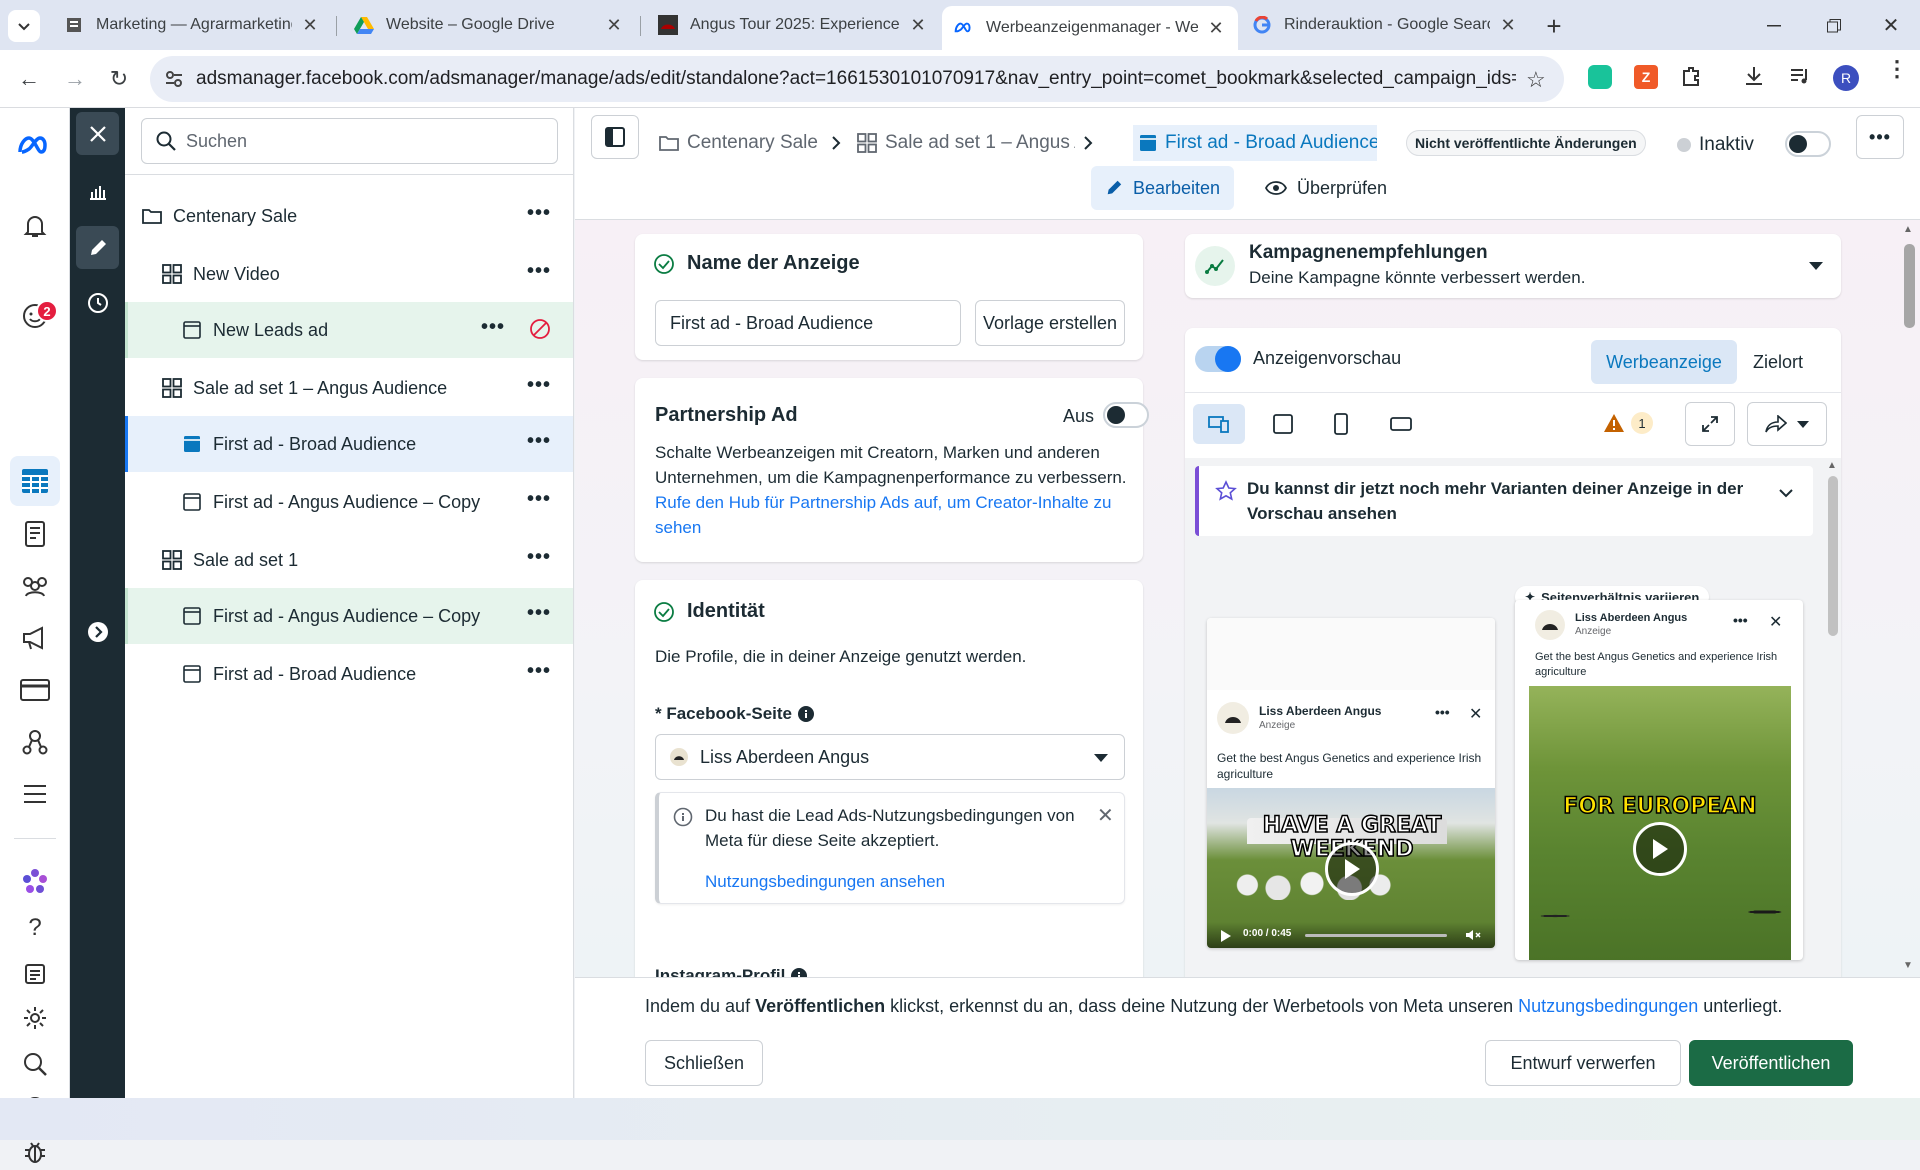 This screenshot has height=1170, width=1920. Describe the element at coordinates (349, 674) in the screenshot. I see `tree-item-ad: First ad - Broad Audience •••` at that location.